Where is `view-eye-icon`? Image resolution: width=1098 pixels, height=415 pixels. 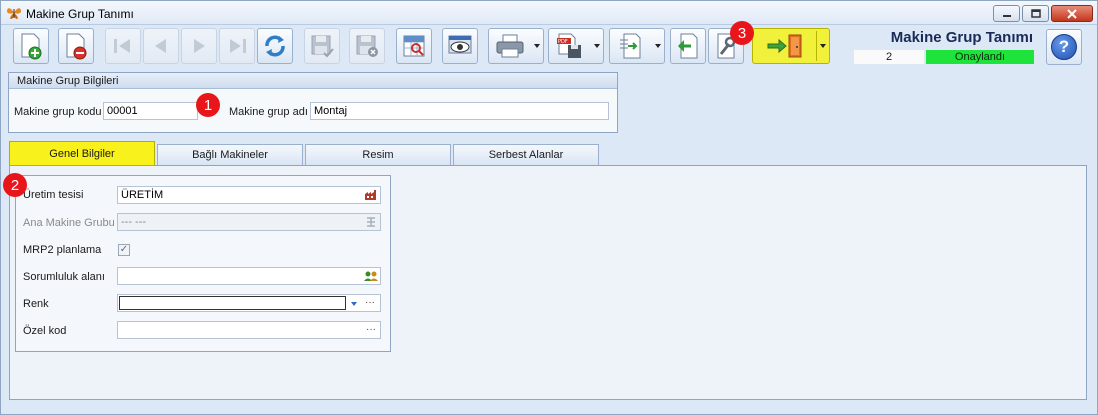 view-eye-icon is located at coordinates (460, 44).